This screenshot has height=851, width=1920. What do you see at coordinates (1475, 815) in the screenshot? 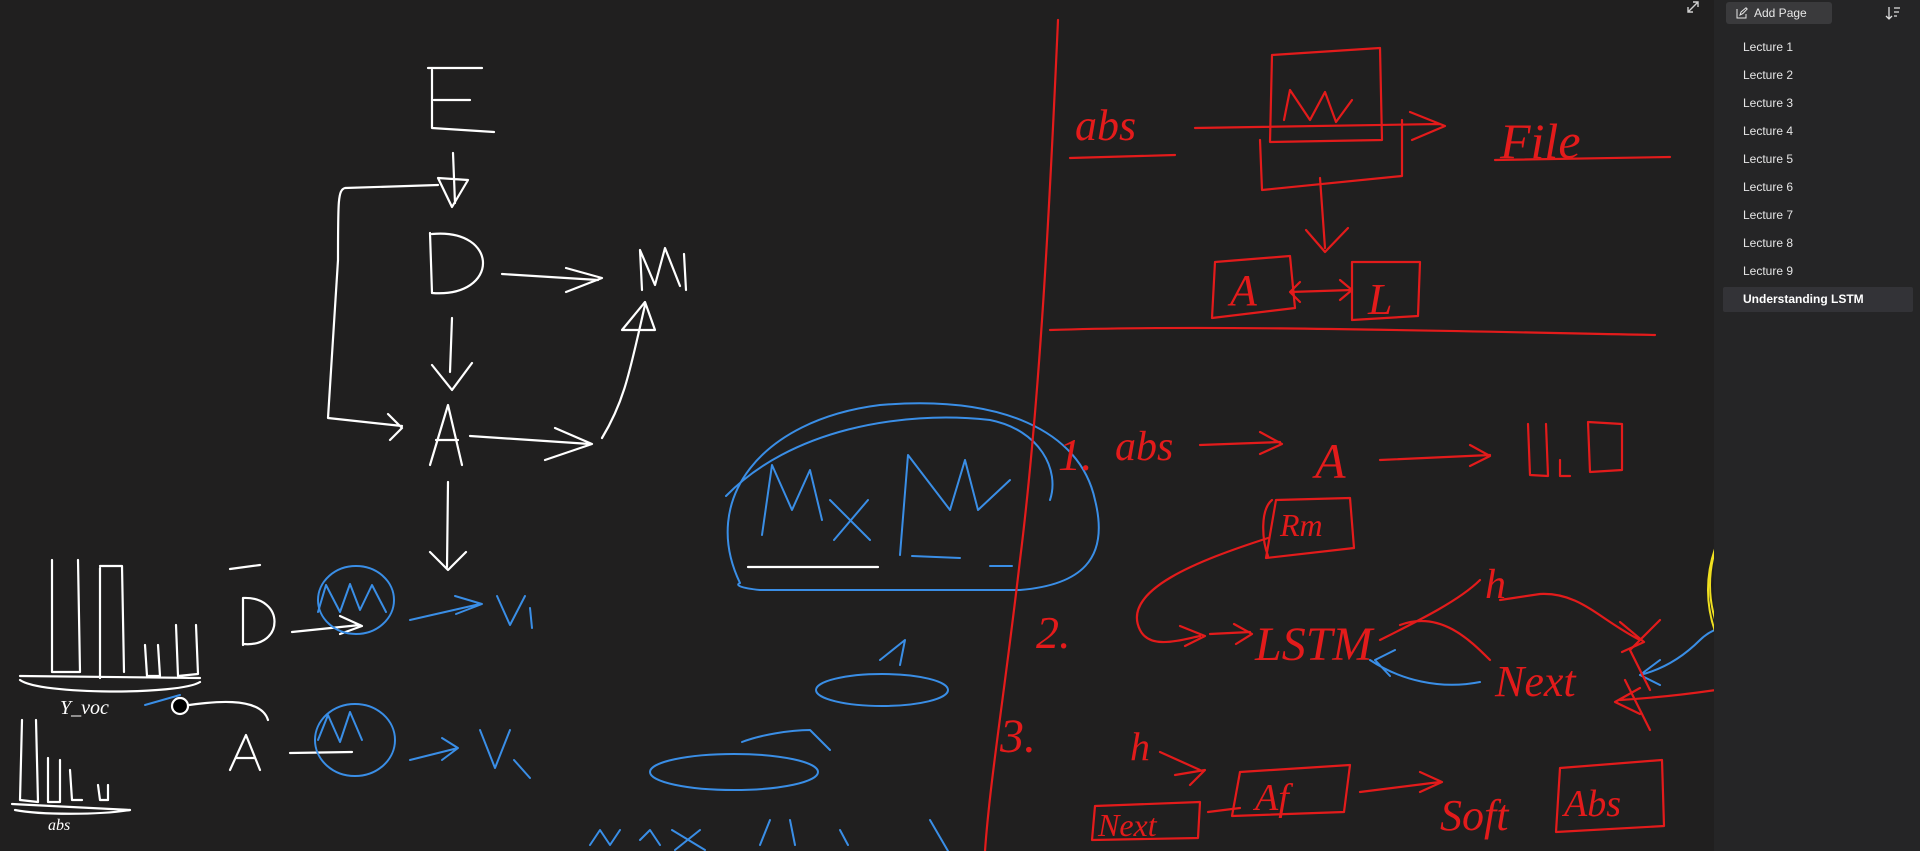
I see `red-text-soft: Soft` at bounding box center [1475, 815].